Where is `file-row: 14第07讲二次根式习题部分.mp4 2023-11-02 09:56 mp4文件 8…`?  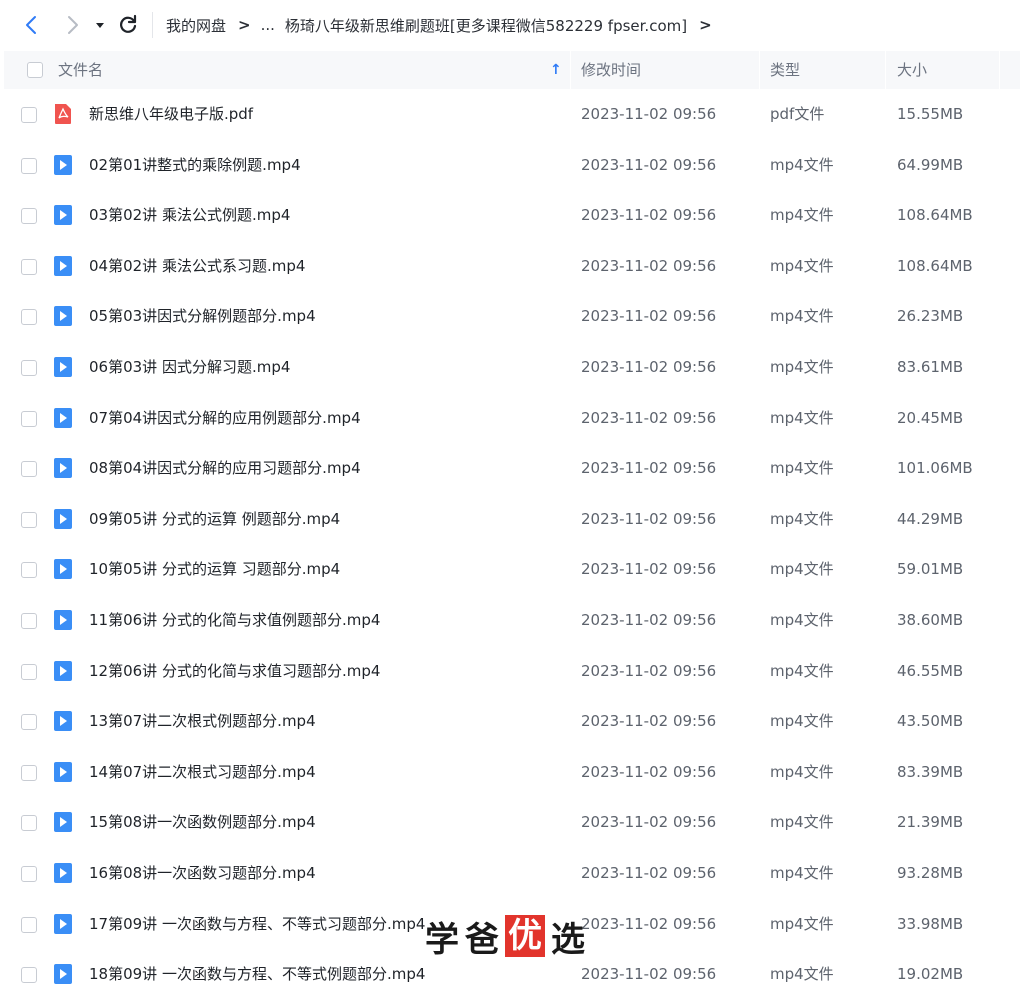 file-row: 14第07讲二次根式习题部分.mp4 2023-11-02 09:56 mp4文件 8… is located at coordinates (512, 772).